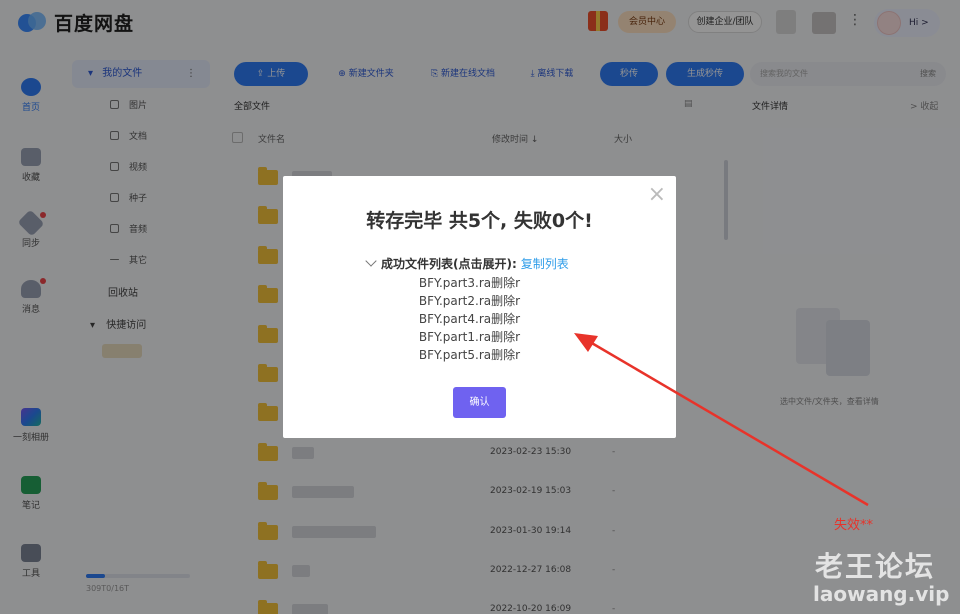 Image resolution: width=960 pixels, height=614 pixels. Describe the element at coordinates (875, 566) in the screenshot. I see `watermark-text: 老王论坛` at that location.